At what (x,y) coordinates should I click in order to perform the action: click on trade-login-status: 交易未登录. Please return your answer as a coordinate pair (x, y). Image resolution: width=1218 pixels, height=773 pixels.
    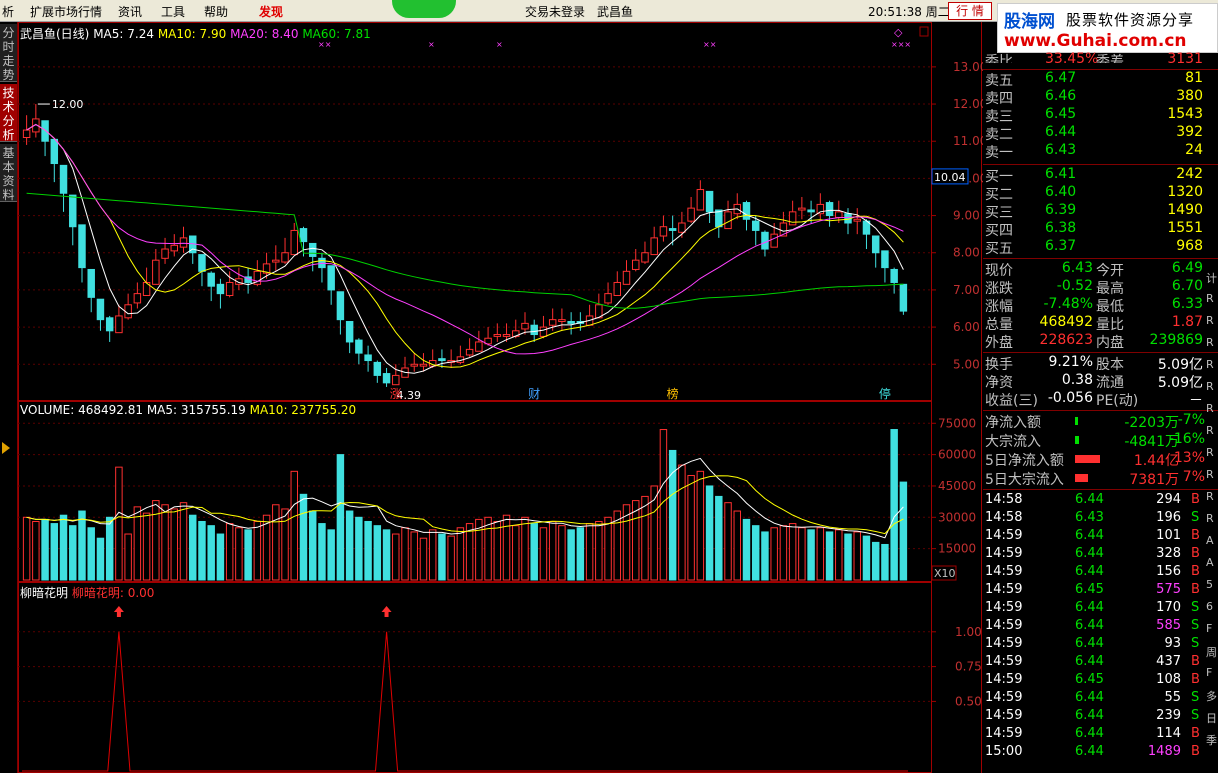
    Looking at the image, I should click on (555, 11).